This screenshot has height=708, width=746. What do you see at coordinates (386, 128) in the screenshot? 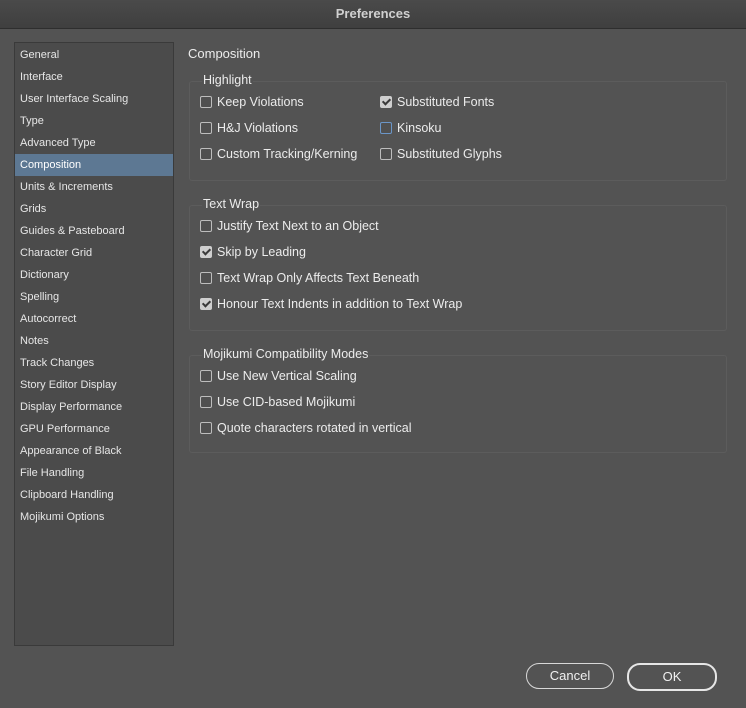
I see `kinsoku-checkbox` at bounding box center [386, 128].